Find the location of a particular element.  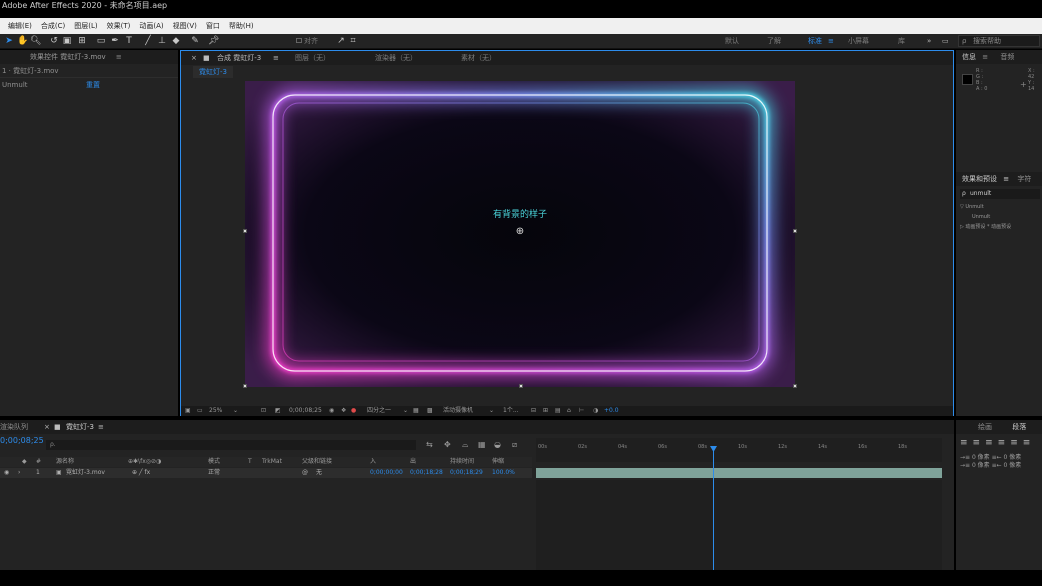

tab-comp-timeline: 霓虹灯-3 is located at coordinates (80, 427).